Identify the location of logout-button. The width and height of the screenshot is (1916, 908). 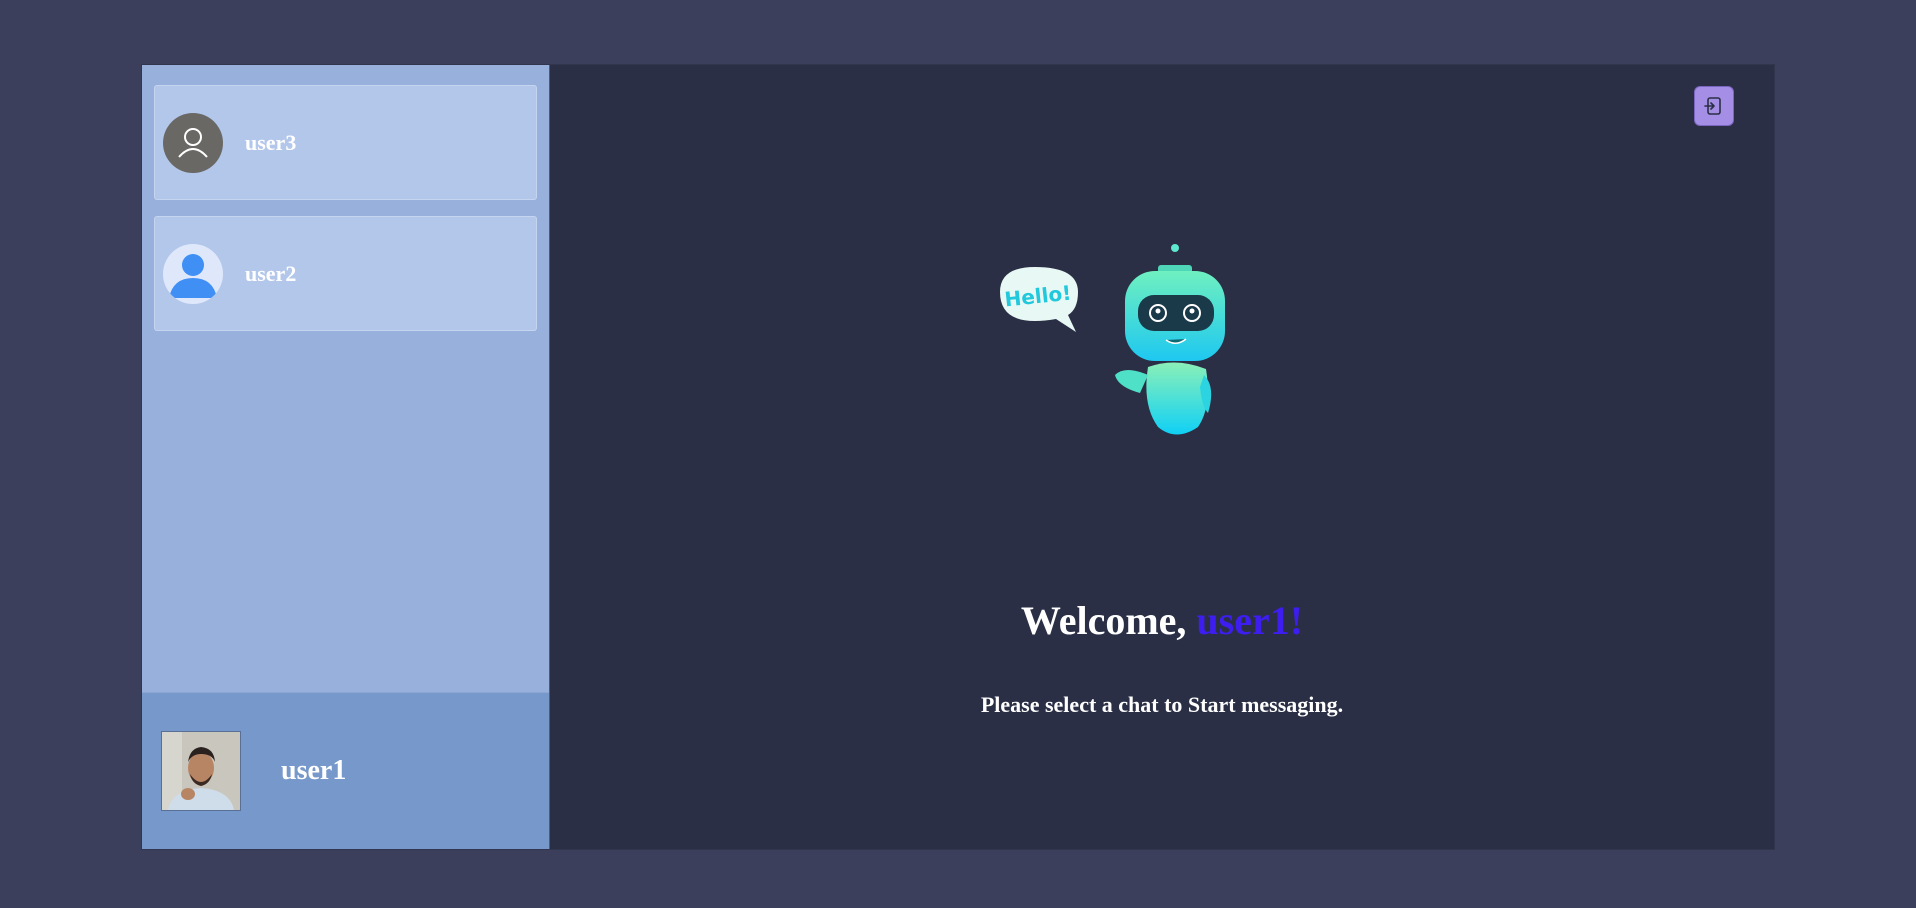
(1714, 106).